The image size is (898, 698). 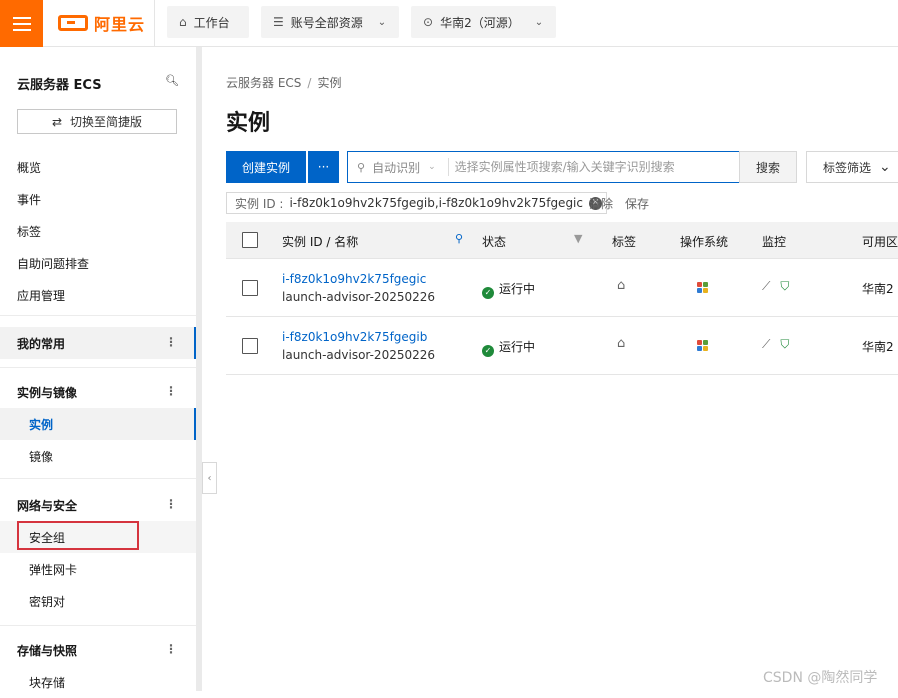 What do you see at coordinates (59, 85) in the screenshot?
I see `sidebar-title: 云服务器 ECS` at bounding box center [59, 85].